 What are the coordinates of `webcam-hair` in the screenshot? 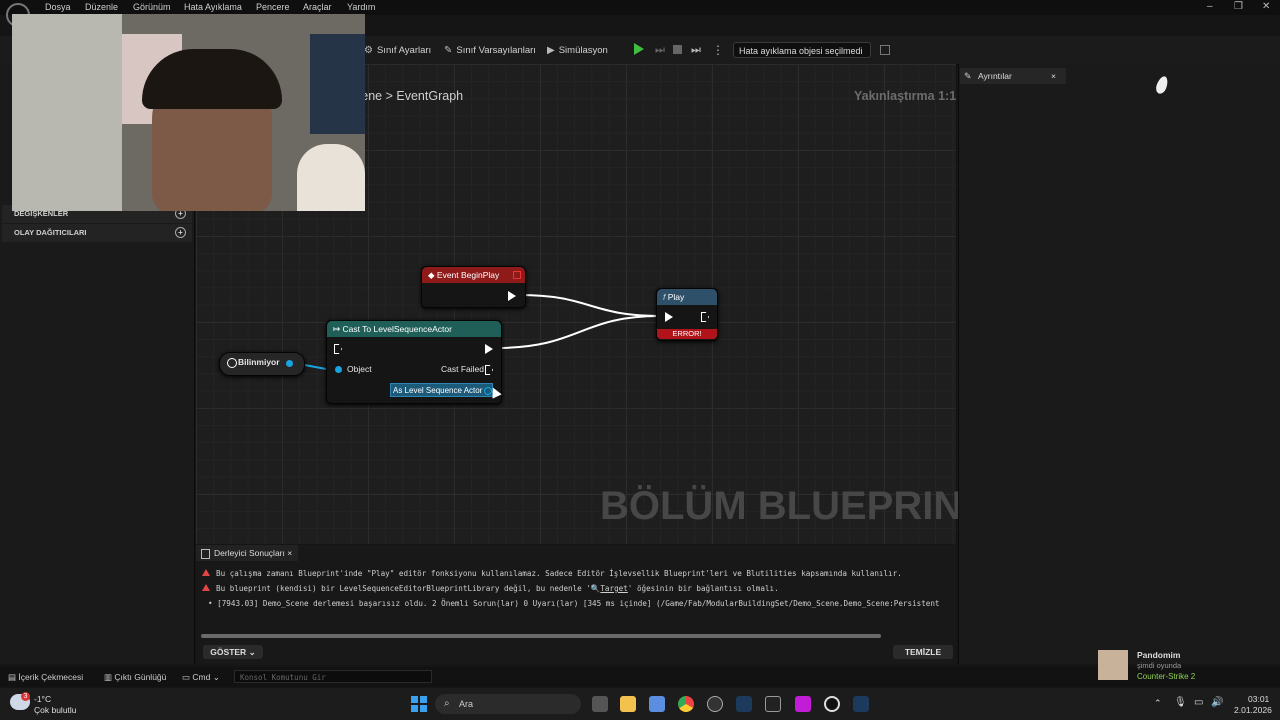 It's located at (212, 79).